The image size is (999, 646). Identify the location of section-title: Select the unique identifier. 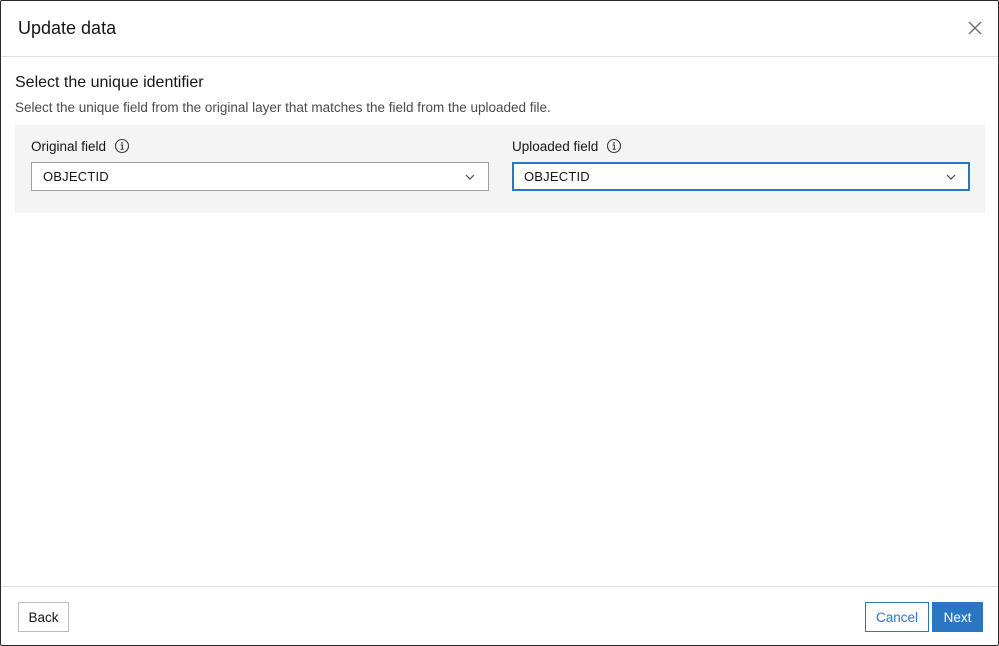
(109, 82).